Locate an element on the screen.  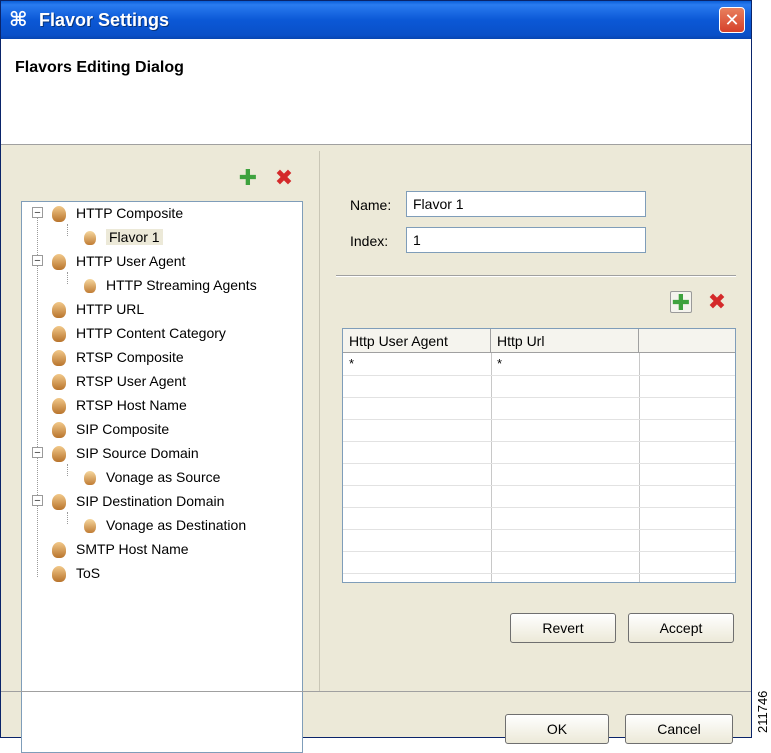
tree-item: SIP Composite is located at coordinates (110, 429).